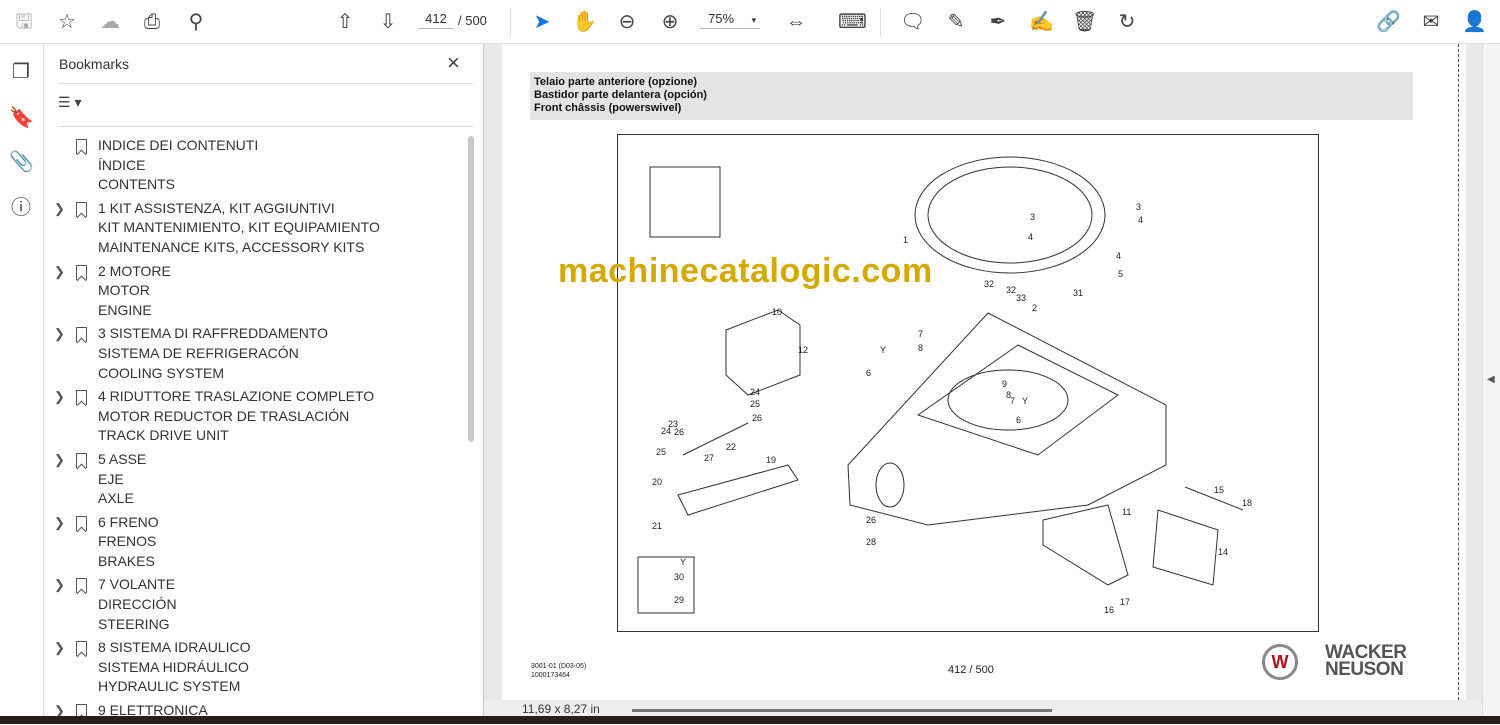  Describe the element at coordinates (559, 666) in the screenshot. I see `footer-code: 3001-01 (D03-05)` at that location.